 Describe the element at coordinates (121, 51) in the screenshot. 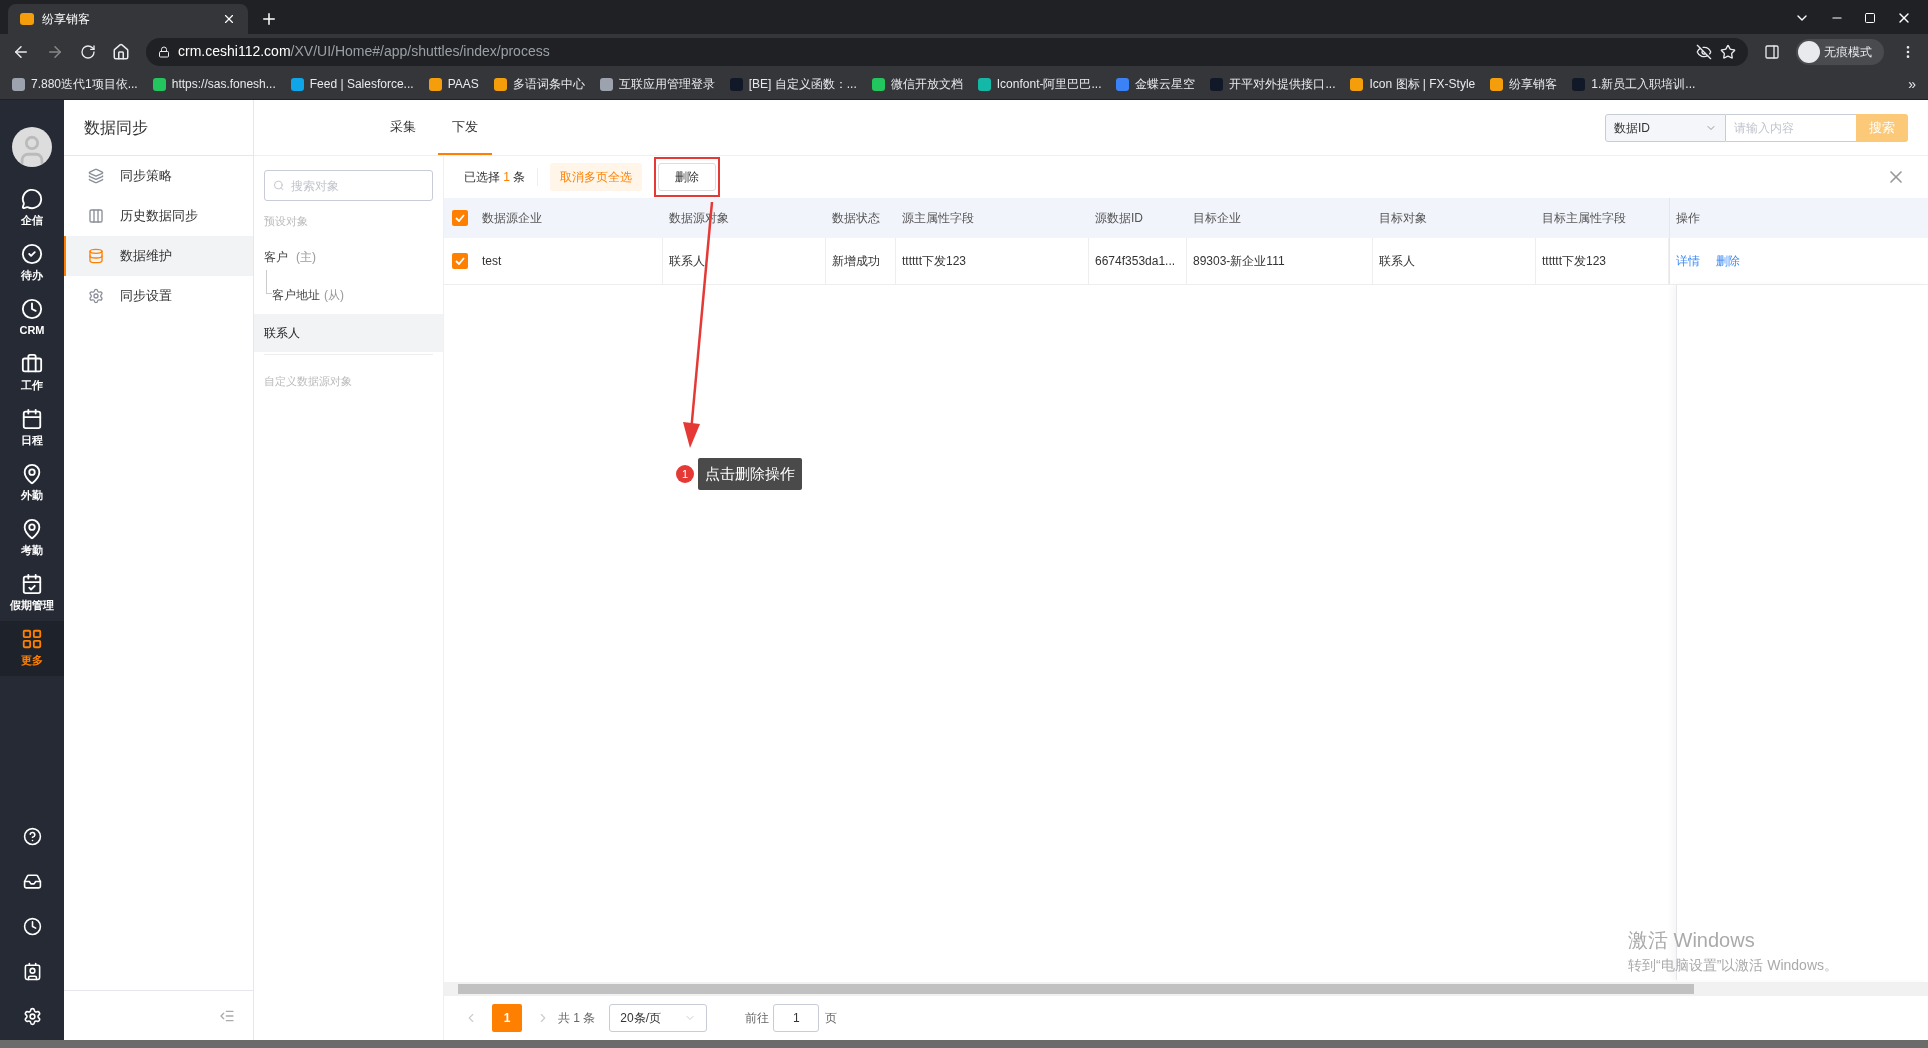

I see `home-icon` at that location.